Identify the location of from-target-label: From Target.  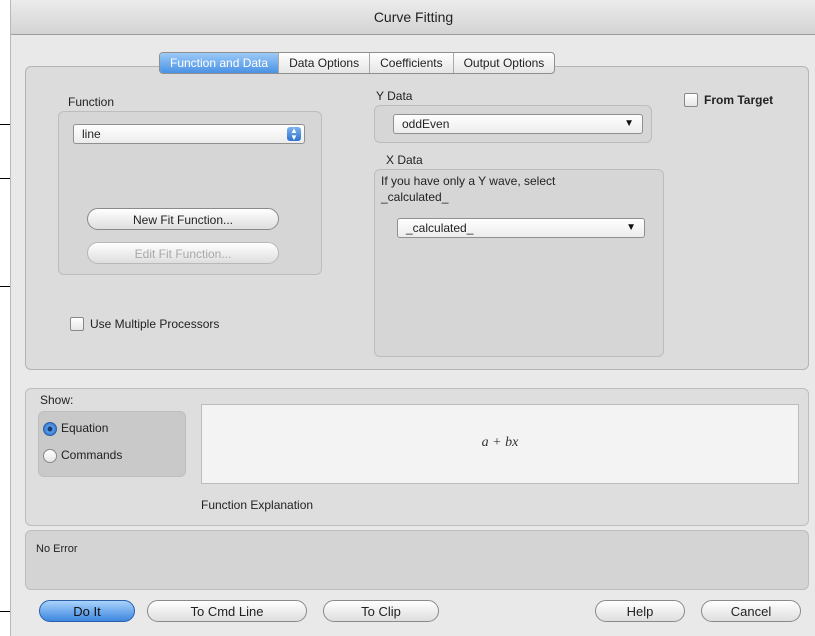
(739, 100).